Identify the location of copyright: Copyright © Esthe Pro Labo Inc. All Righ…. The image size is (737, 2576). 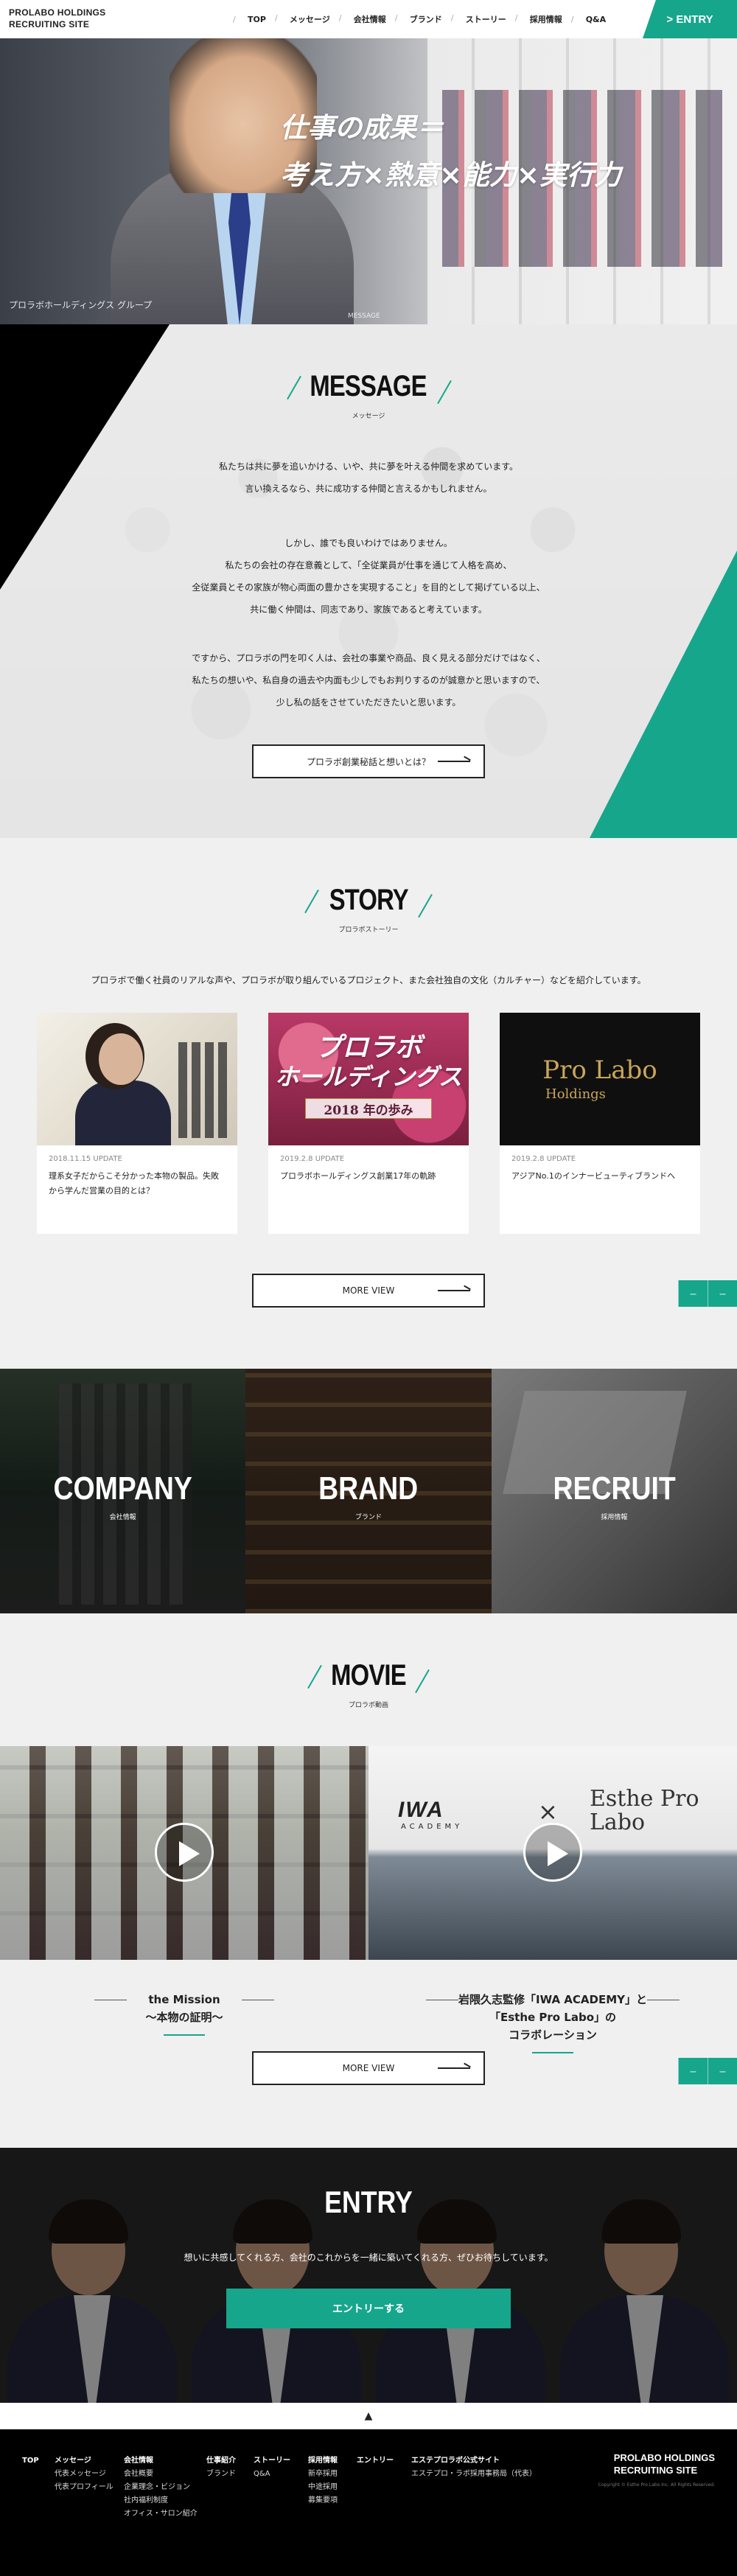
(656, 2485).